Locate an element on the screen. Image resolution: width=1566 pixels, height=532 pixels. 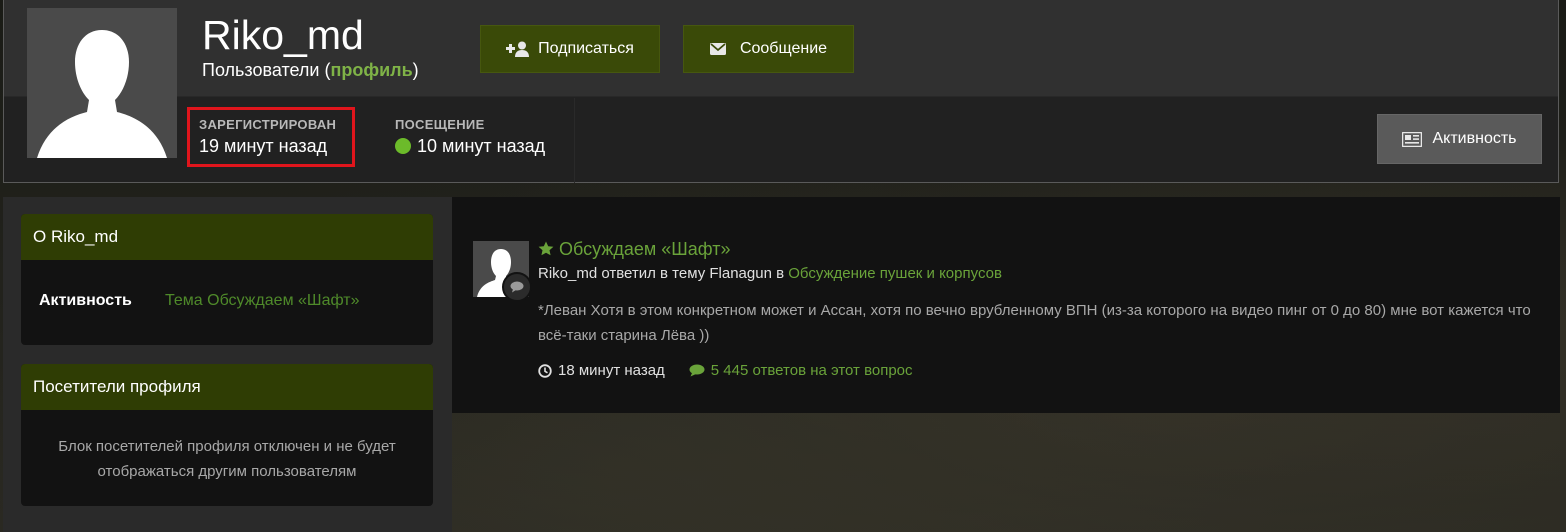
usergroup-link: профиль is located at coordinates (371, 70).